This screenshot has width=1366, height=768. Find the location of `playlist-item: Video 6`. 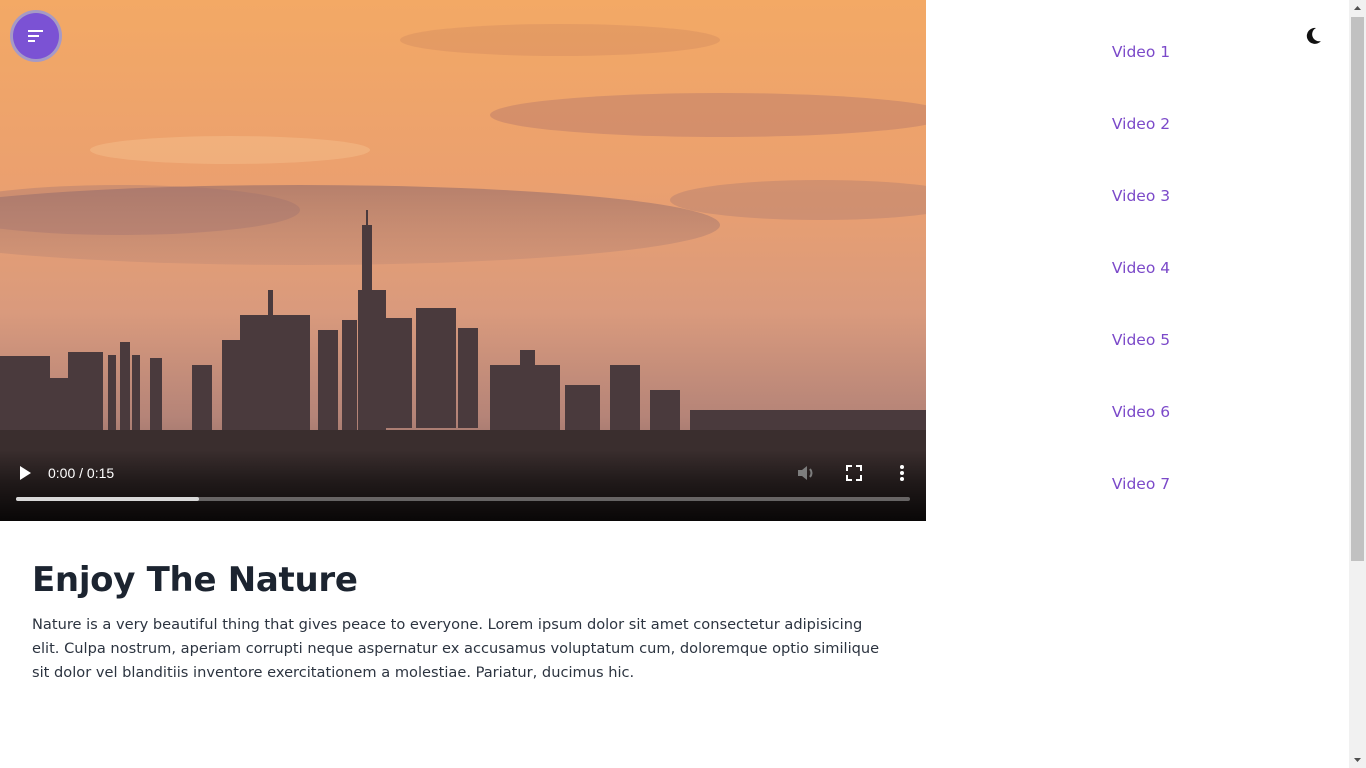

playlist-item: Video 6 is located at coordinates (1141, 412).